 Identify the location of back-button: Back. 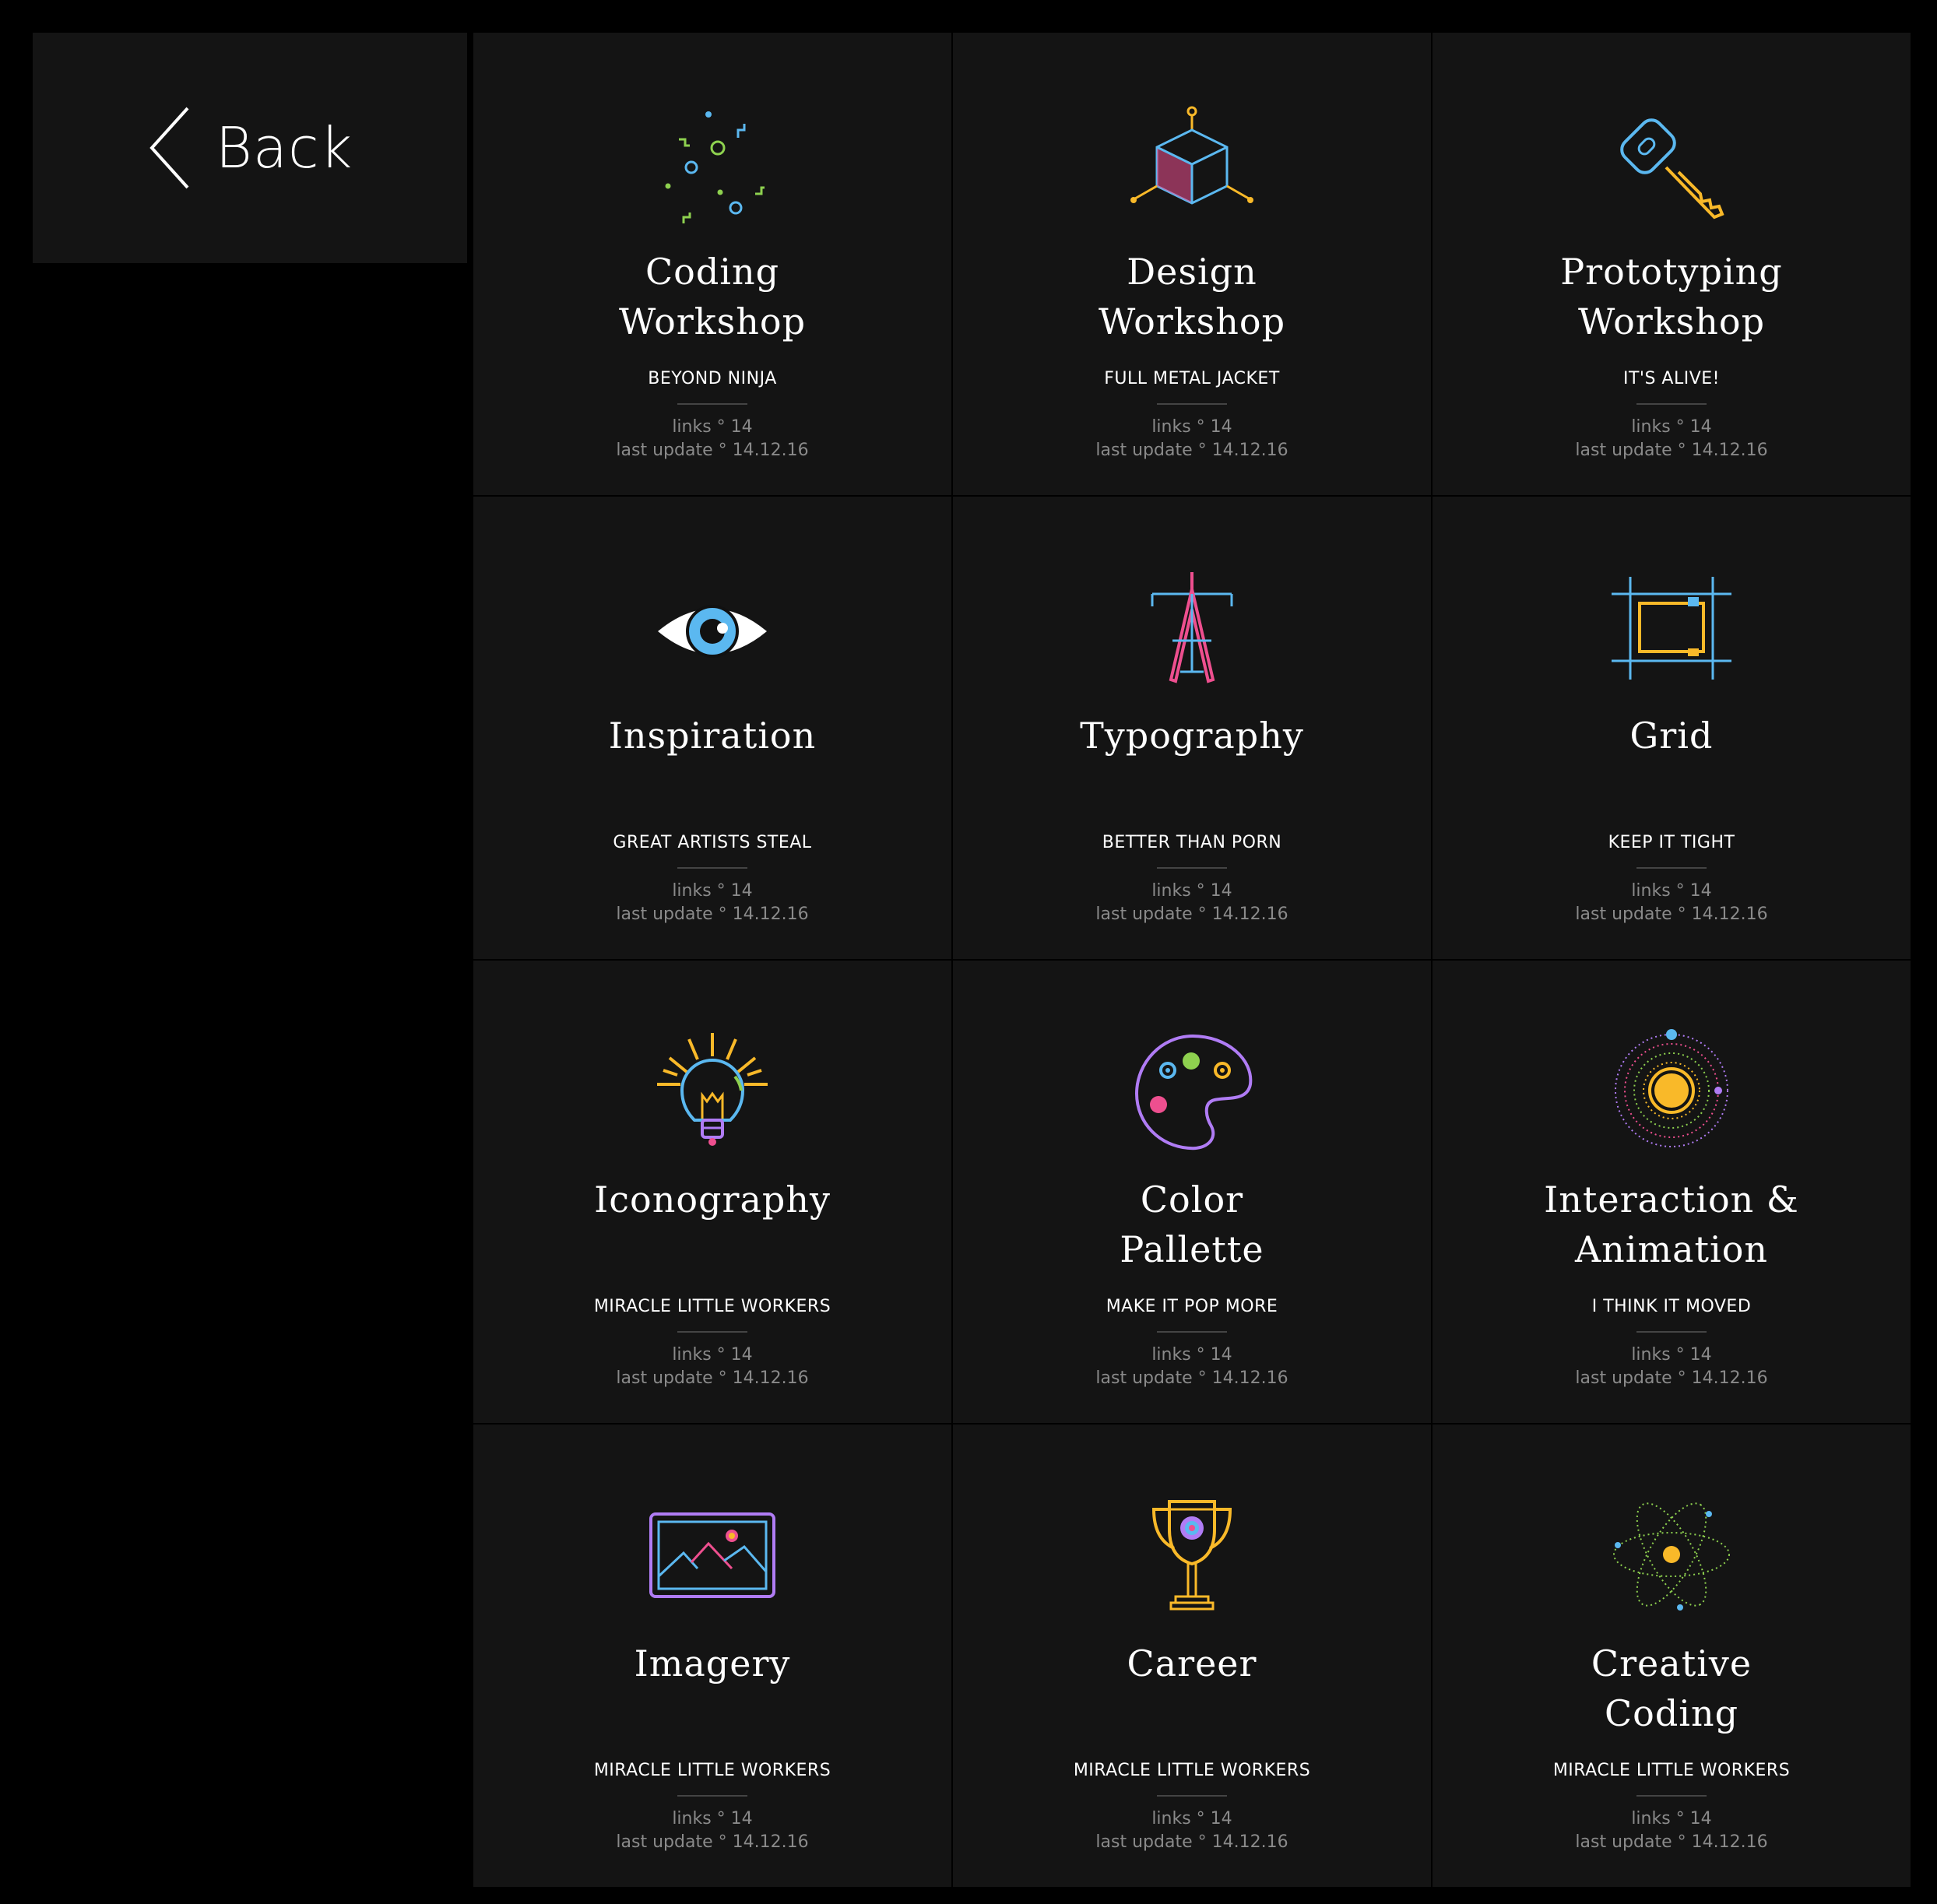
(250, 148).